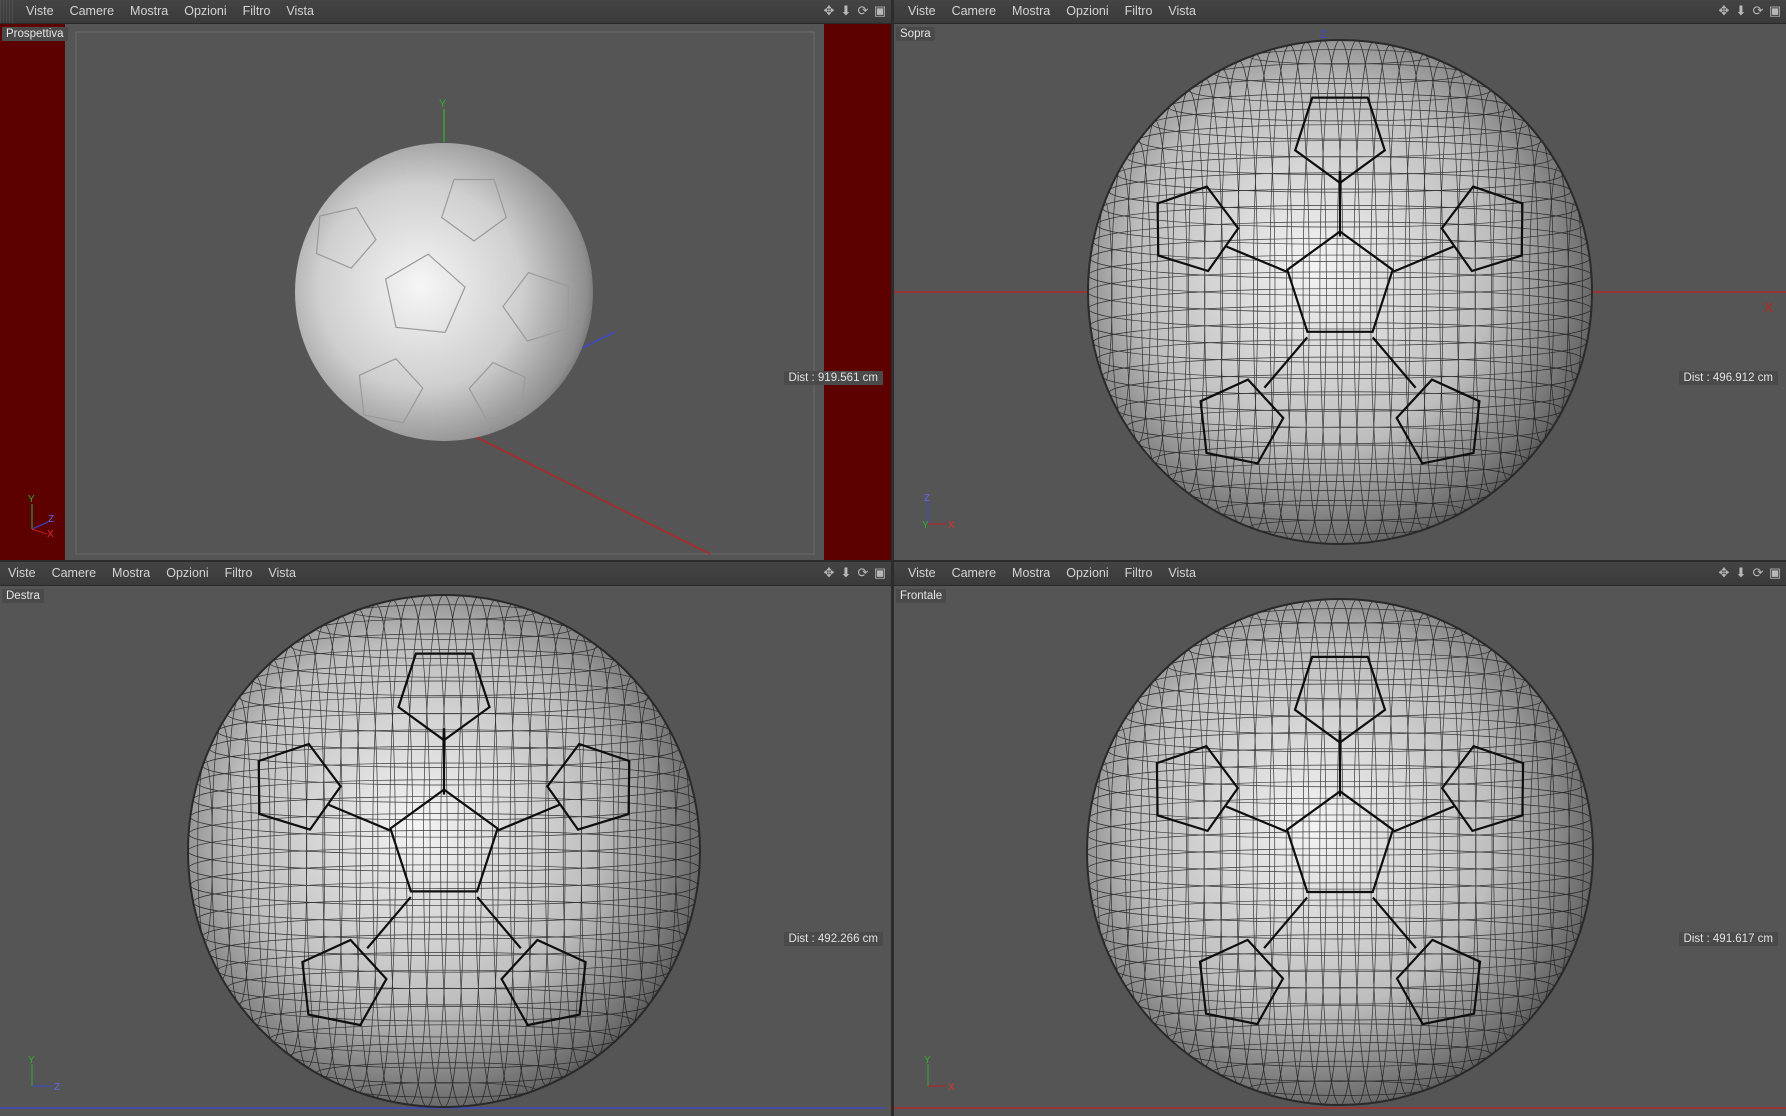 The height and width of the screenshot is (1116, 1786). I want to click on axis-gizmo: Y X, so click(939, 1074).